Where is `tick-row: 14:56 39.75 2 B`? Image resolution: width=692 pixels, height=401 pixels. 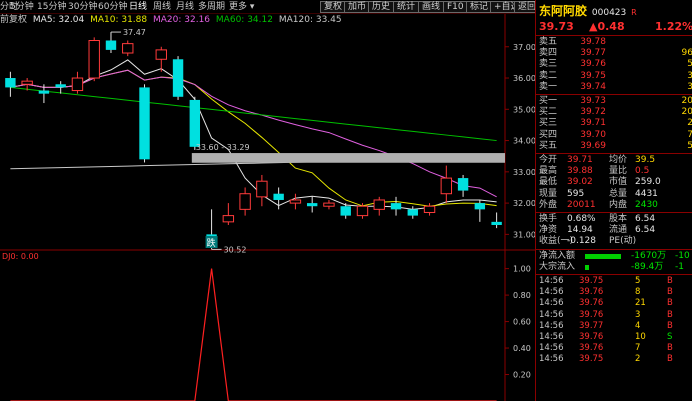 tick-row: 14:56 39.75 2 B is located at coordinates (615, 359).